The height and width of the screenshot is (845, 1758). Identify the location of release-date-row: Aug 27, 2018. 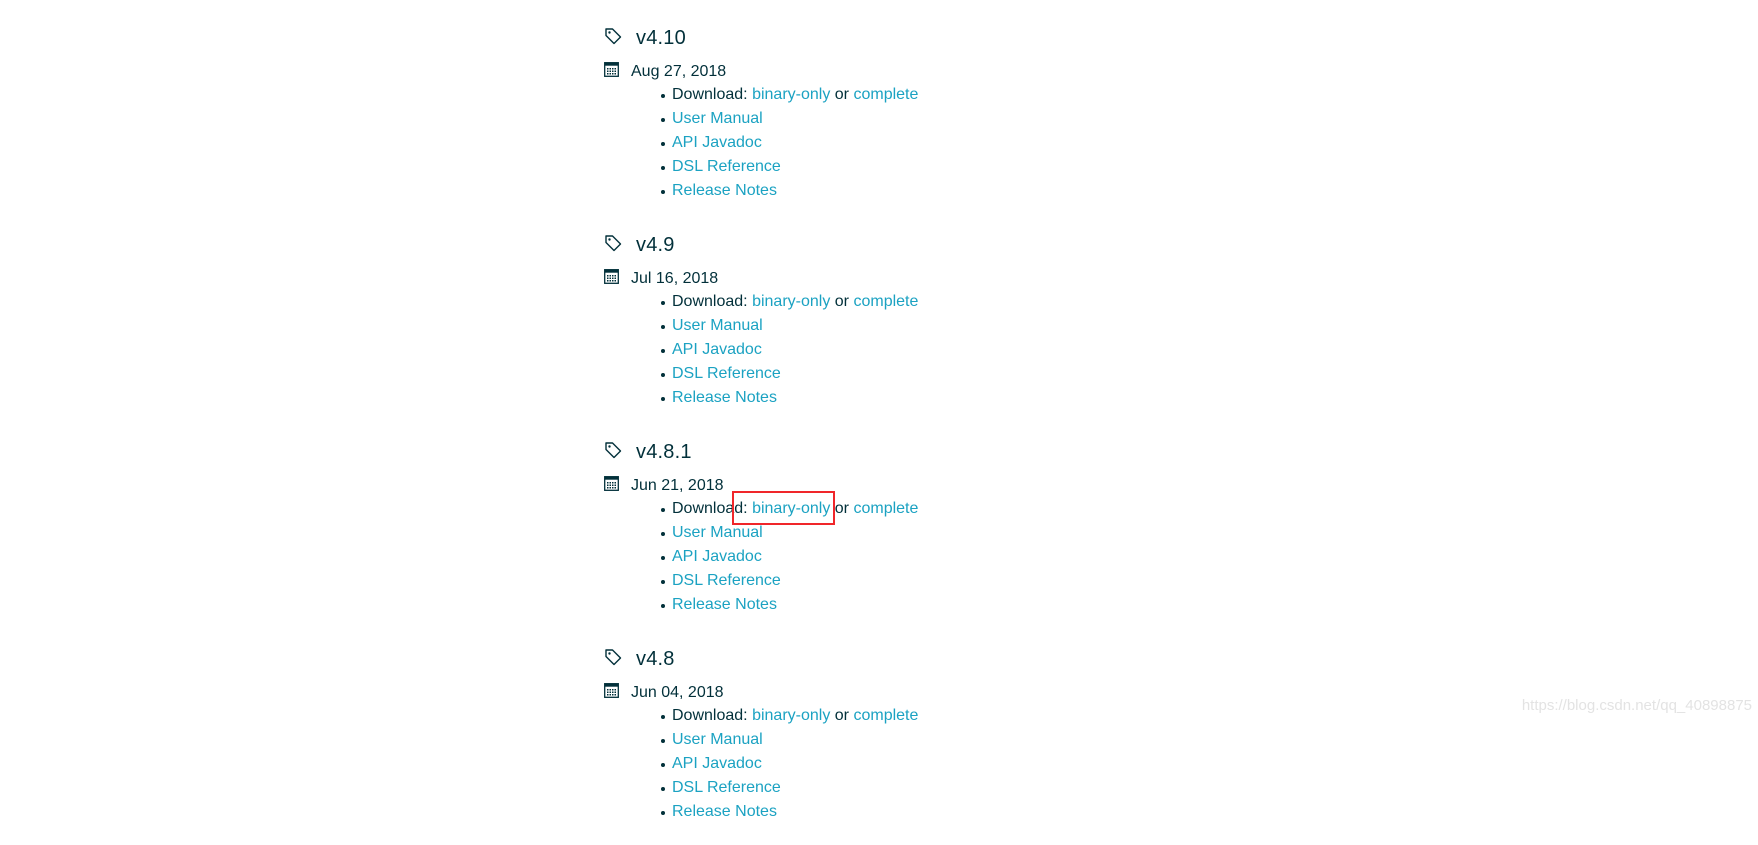
(665, 72).